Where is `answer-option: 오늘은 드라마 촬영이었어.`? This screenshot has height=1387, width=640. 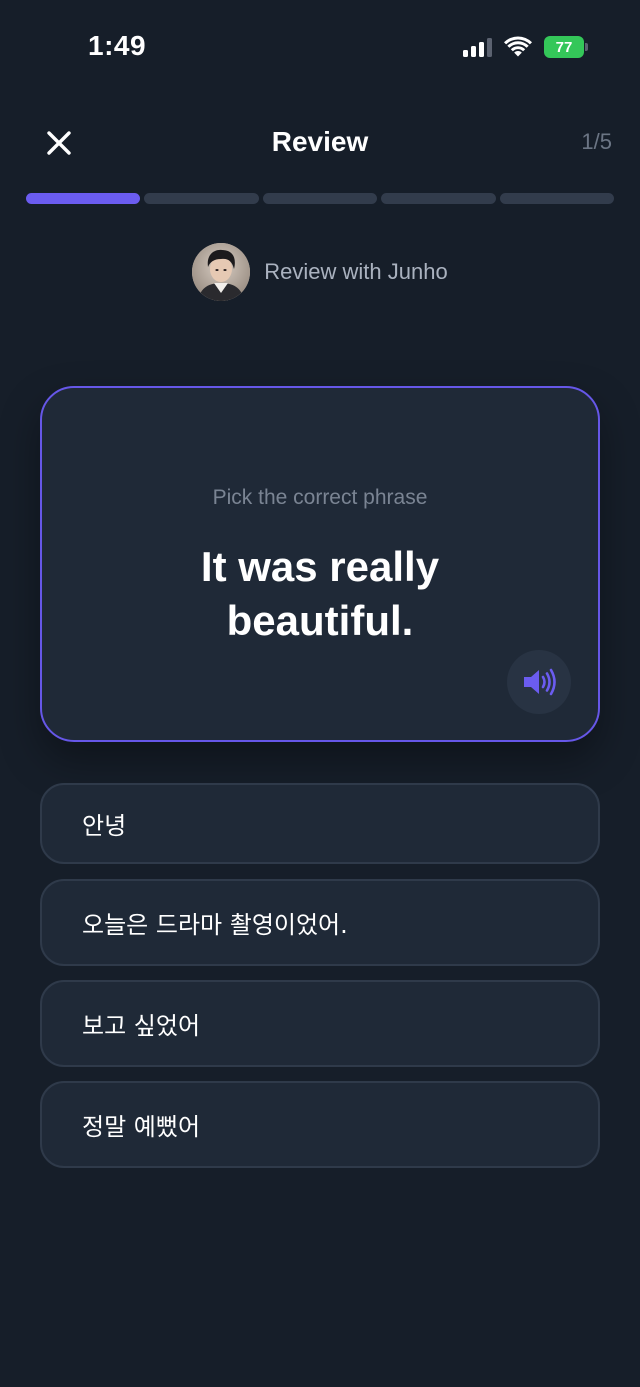 answer-option: 오늘은 드라마 촬영이었어. is located at coordinates (320, 922).